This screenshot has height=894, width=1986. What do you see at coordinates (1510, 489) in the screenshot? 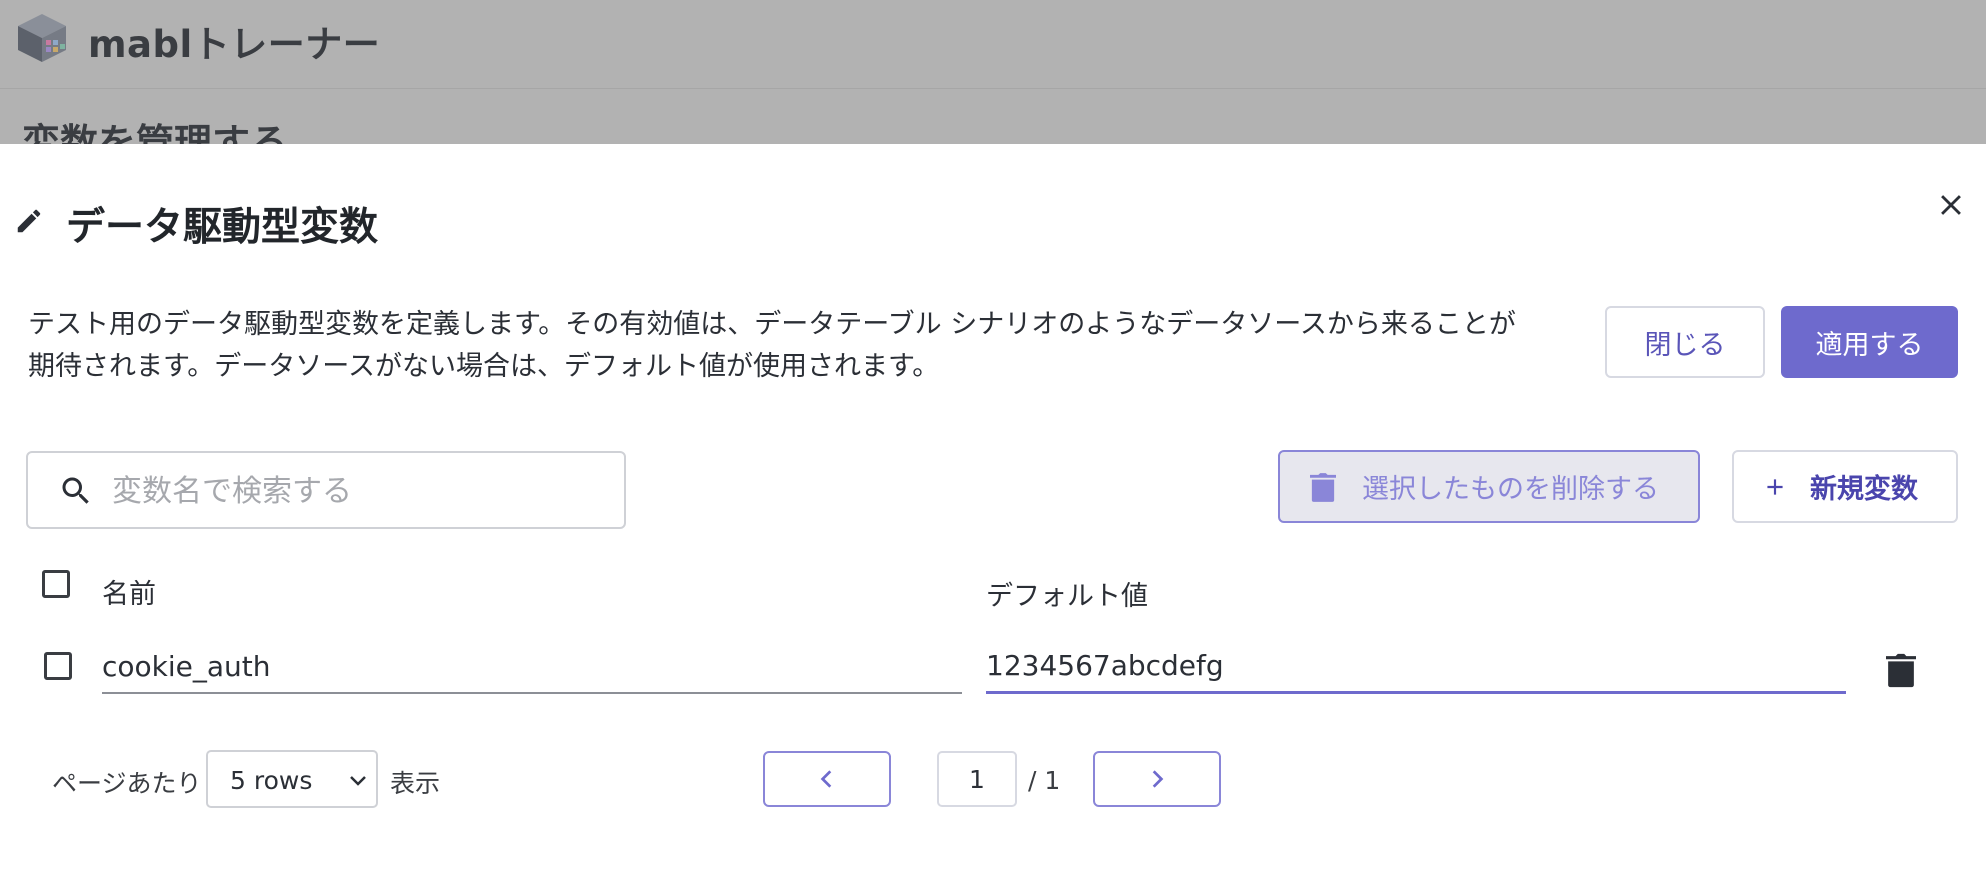
I see `delete-selected-label: 選択したものを削除する` at bounding box center [1510, 489].